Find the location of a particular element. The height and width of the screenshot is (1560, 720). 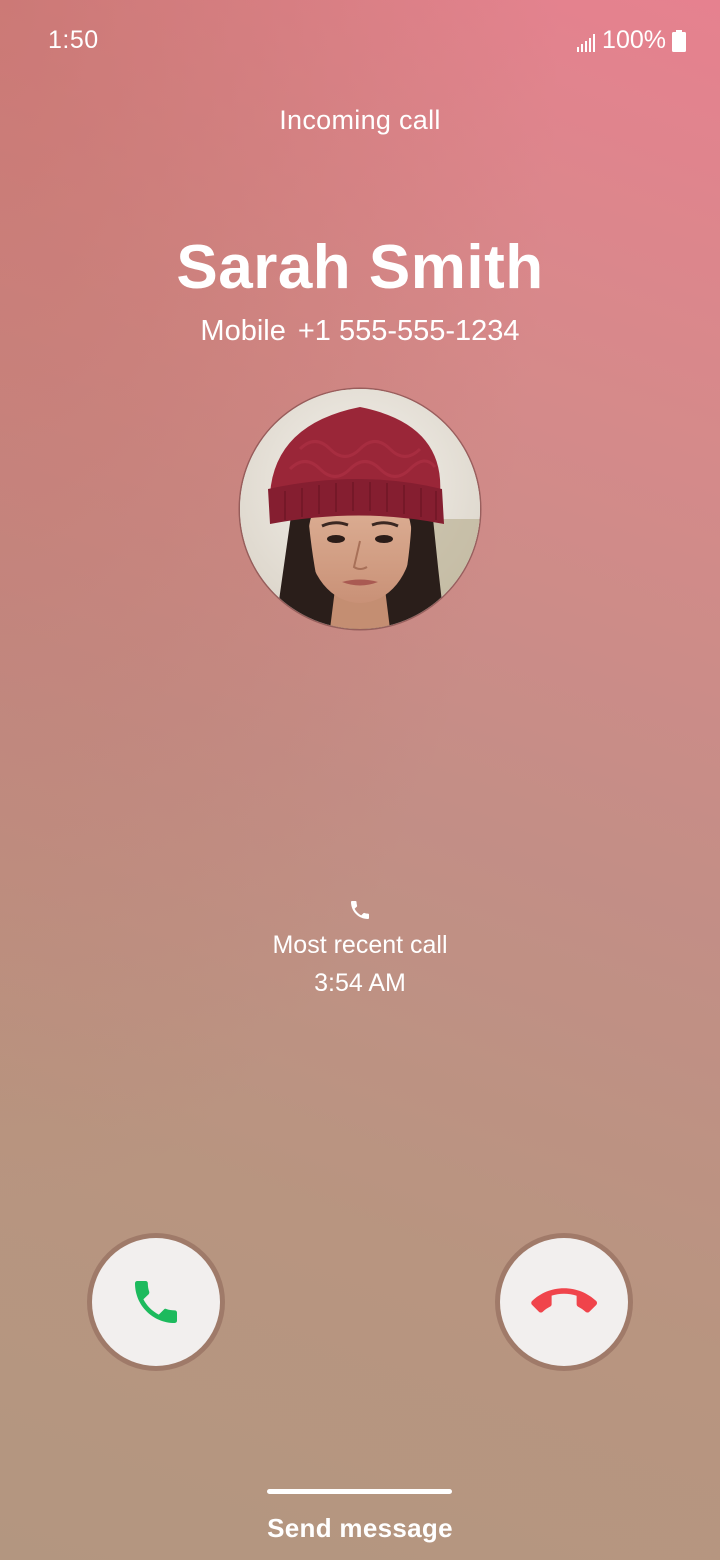

status-indicators: 100% is located at coordinates (631, 40).